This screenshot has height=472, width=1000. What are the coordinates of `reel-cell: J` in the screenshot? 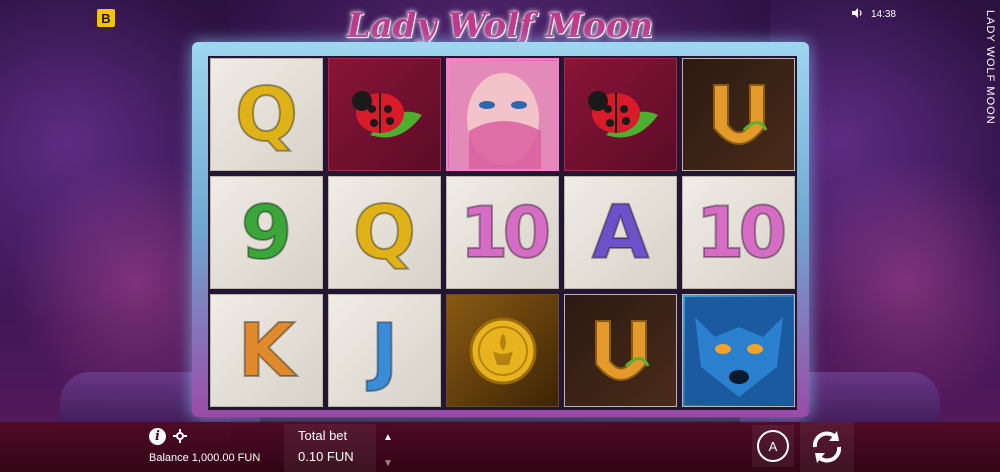 It's located at (384, 350).